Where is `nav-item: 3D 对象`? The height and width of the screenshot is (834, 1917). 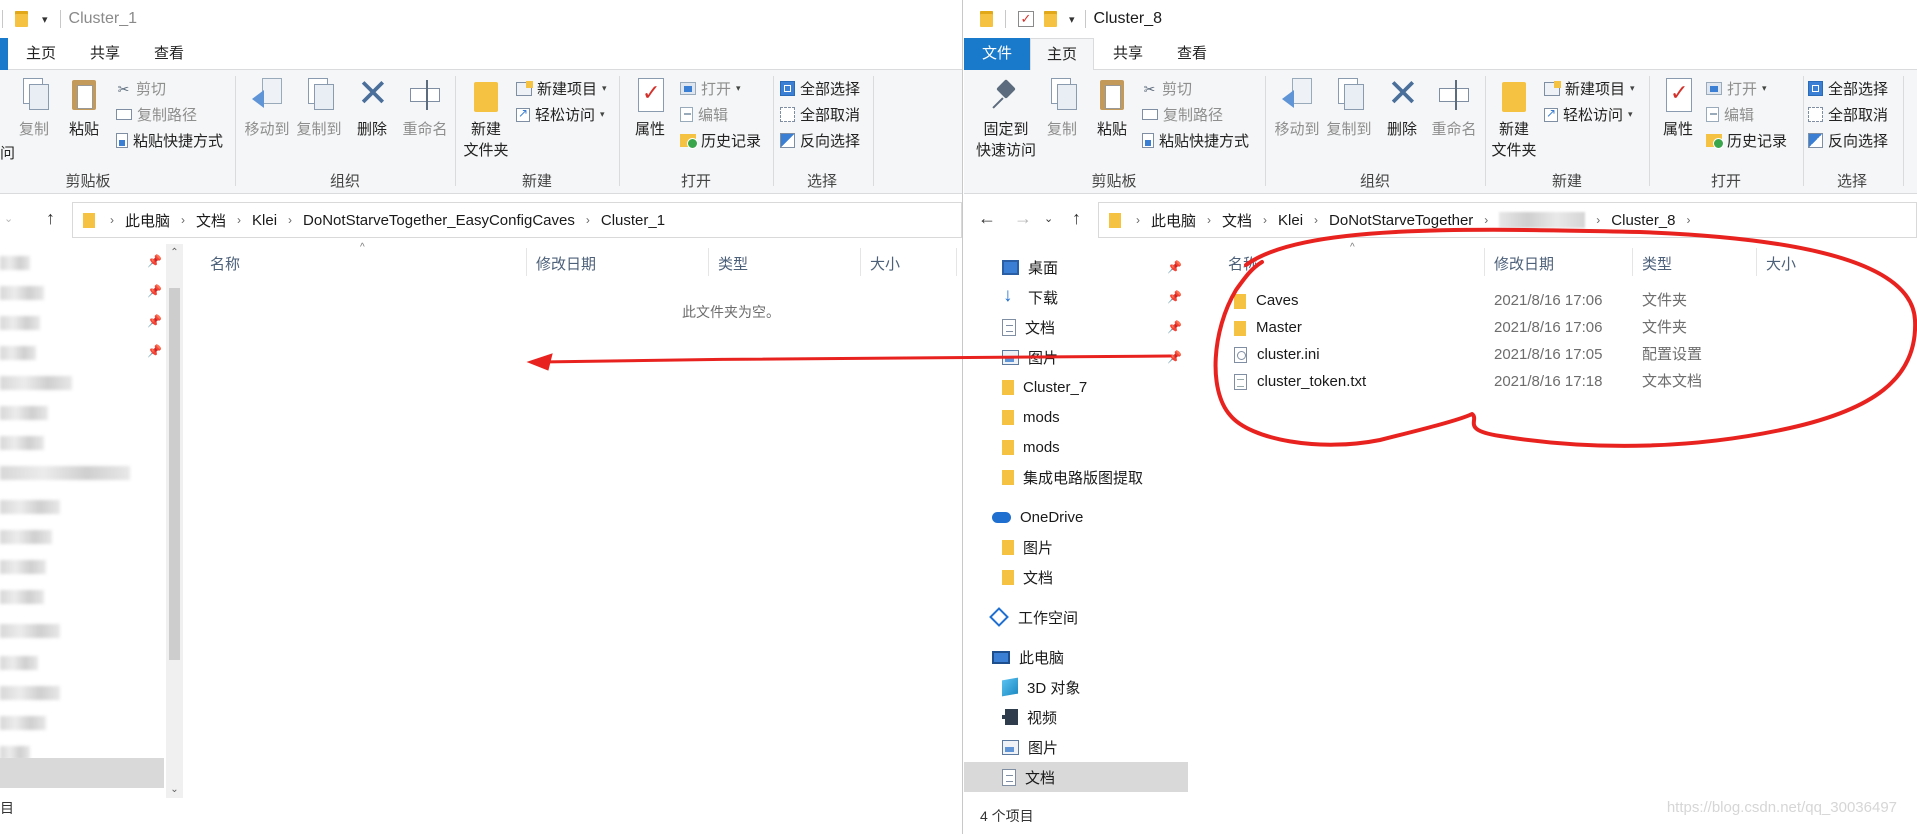 nav-item: 3D 对象 is located at coordinates (1076, 687).